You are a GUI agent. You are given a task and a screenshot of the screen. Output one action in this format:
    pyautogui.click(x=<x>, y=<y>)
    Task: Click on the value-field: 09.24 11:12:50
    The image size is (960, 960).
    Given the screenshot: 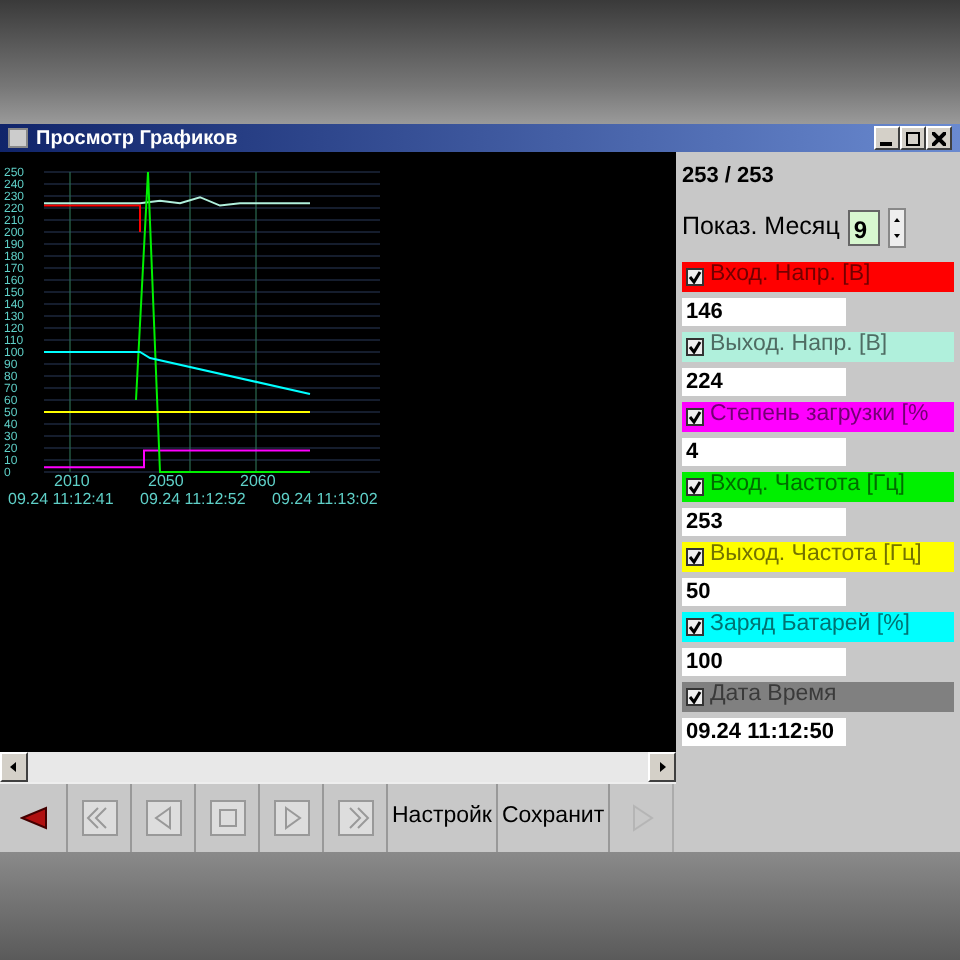 What is the action you would take?
    pyautogui.click(x=764, y=731)
    